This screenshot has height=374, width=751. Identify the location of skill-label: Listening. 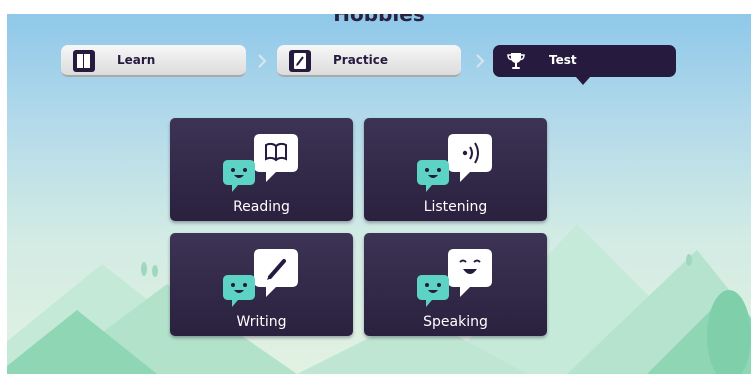
(455, 207).